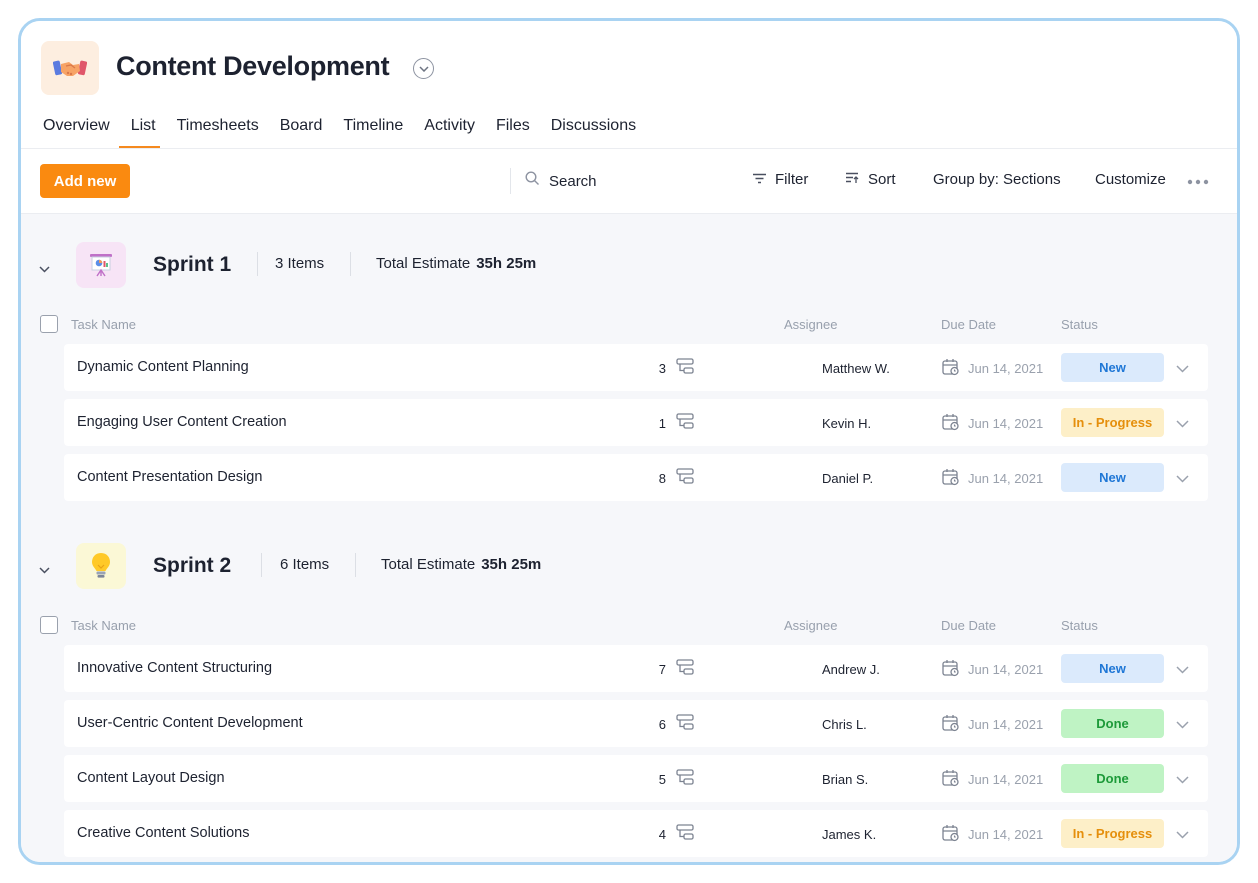 Image resolution: width=1258 pixels, height=883 pixels. I want to click on subtask-count: 7, so click(662, 669).